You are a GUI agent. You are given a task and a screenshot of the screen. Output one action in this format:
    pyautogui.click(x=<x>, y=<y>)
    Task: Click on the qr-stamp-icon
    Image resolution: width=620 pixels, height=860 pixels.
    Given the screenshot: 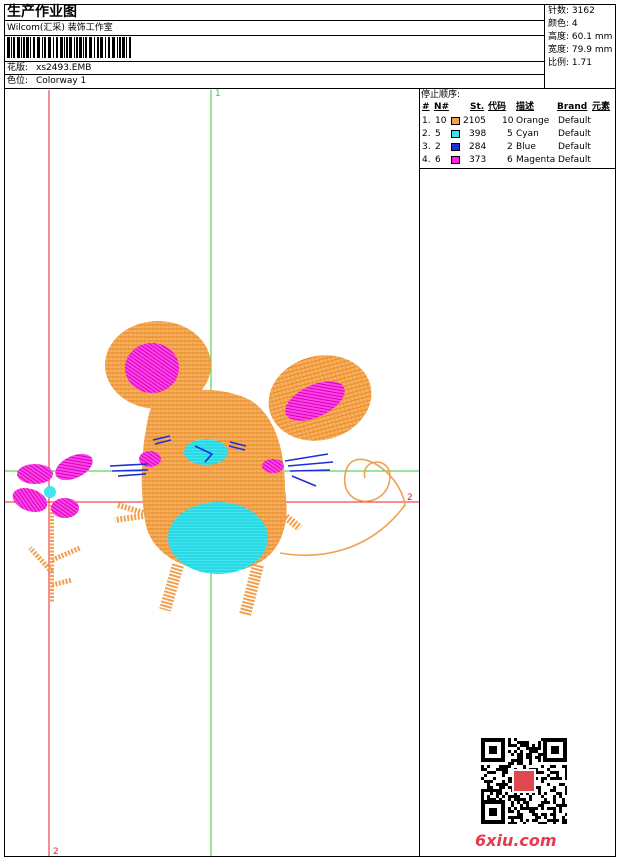 What is the action you would take?
    pyautogui.click(x=524, y=781)
    